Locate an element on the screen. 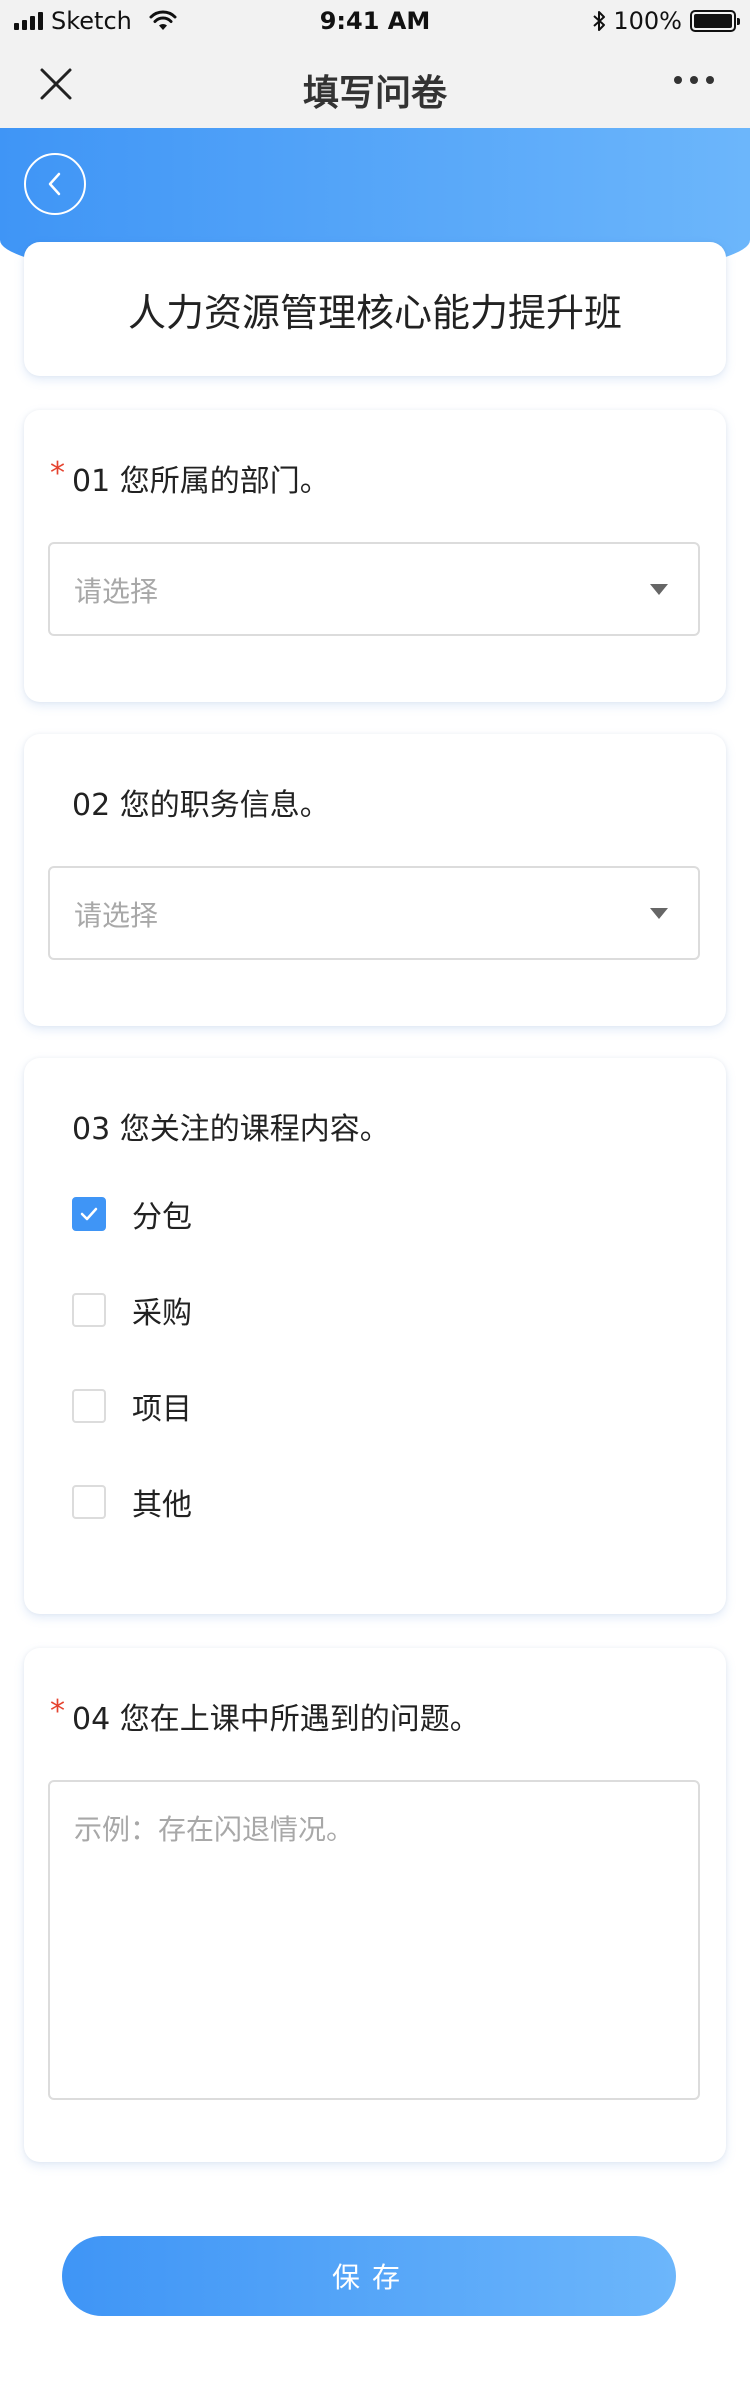 The image size is (750, 2390). checkbox-option-subcontract: 分包 is located at coordinates (132, 1215).